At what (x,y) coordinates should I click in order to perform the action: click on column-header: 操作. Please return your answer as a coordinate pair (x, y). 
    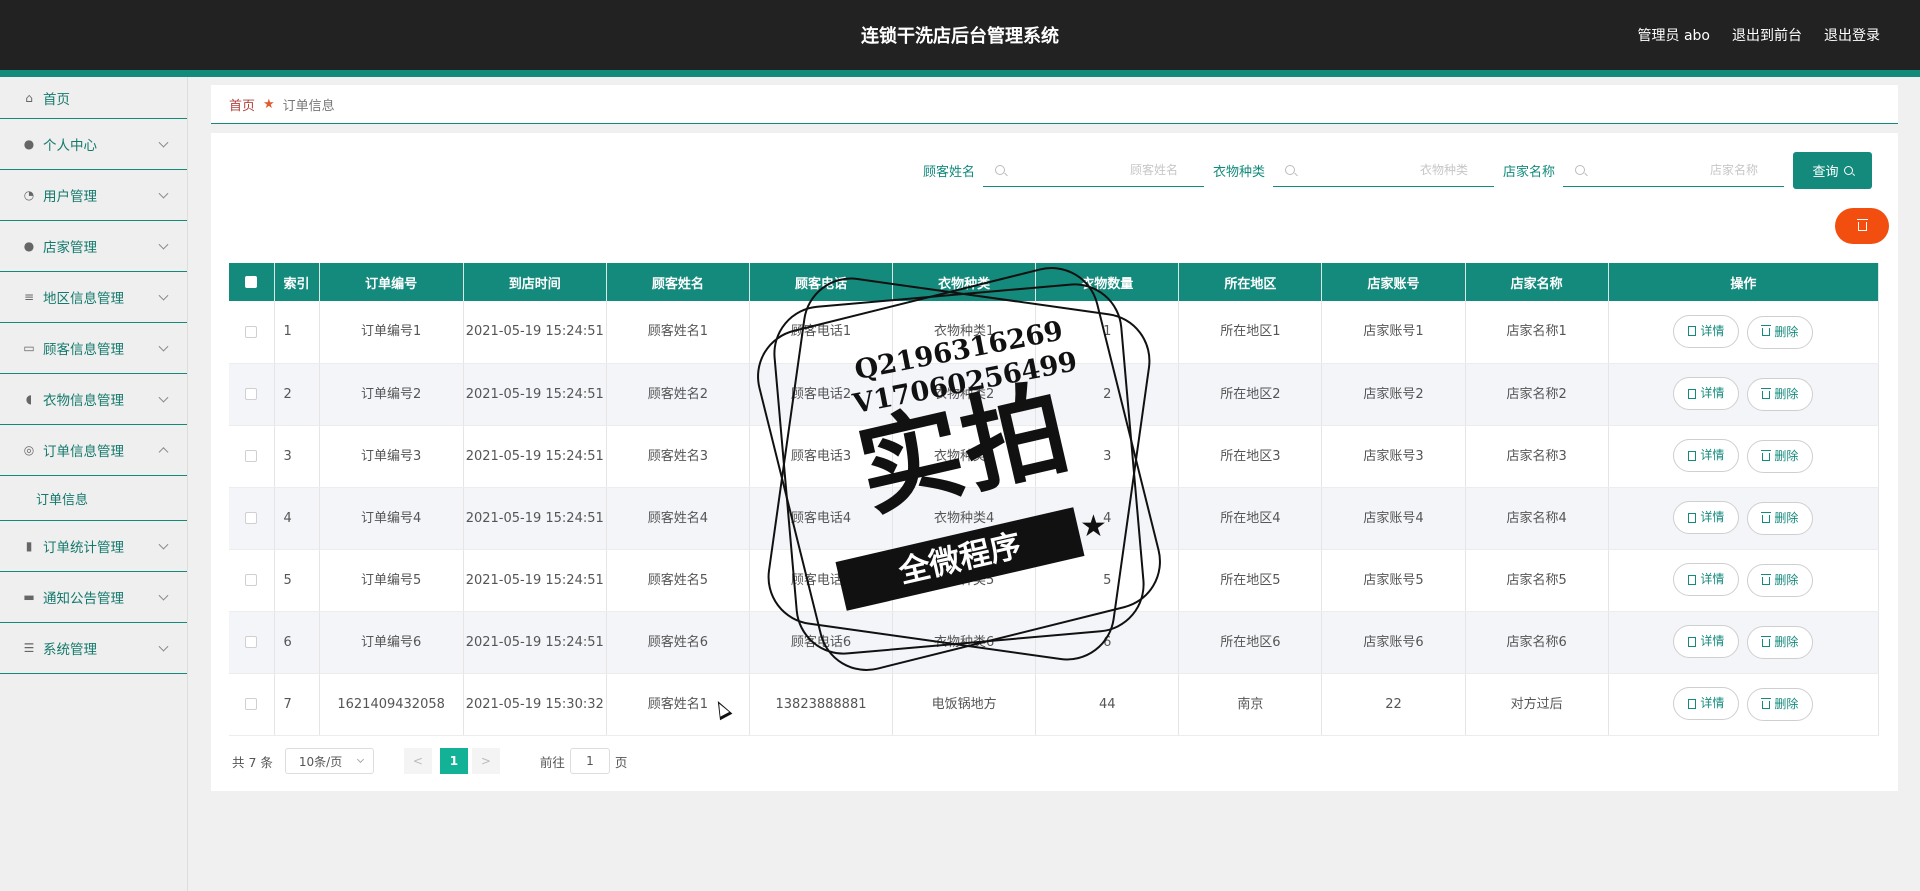
    Looking at the image, I should click on (1744, 282).